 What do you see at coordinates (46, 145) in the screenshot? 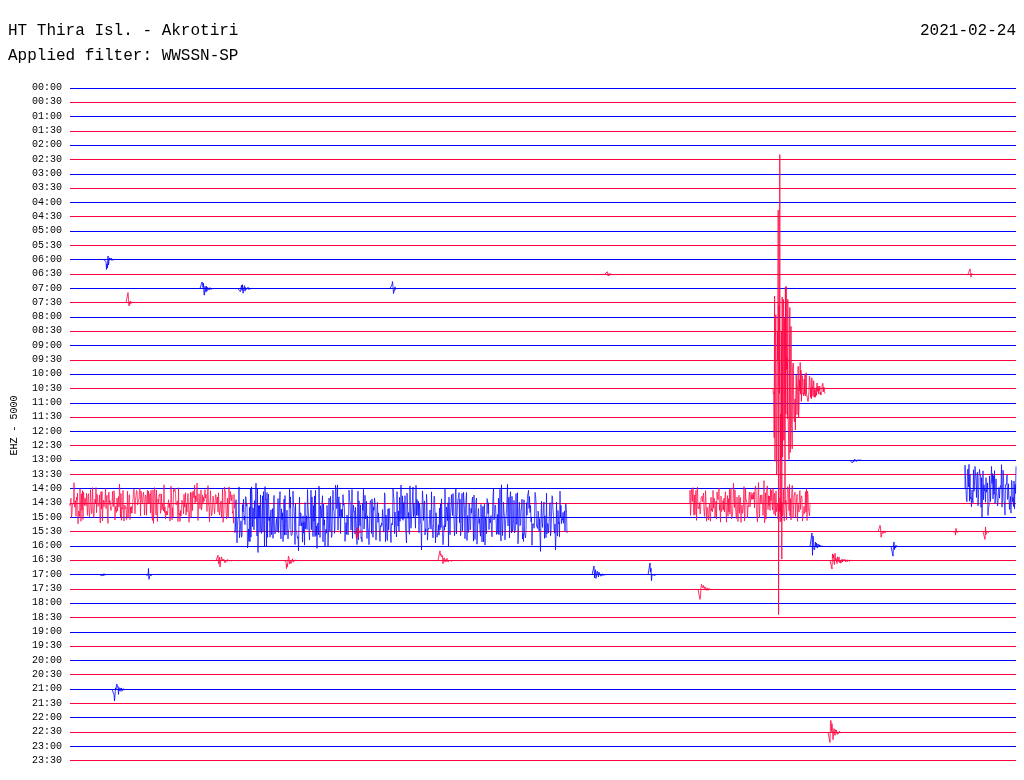
I see `time-label: 02:00` at bounding box center [46, 145].